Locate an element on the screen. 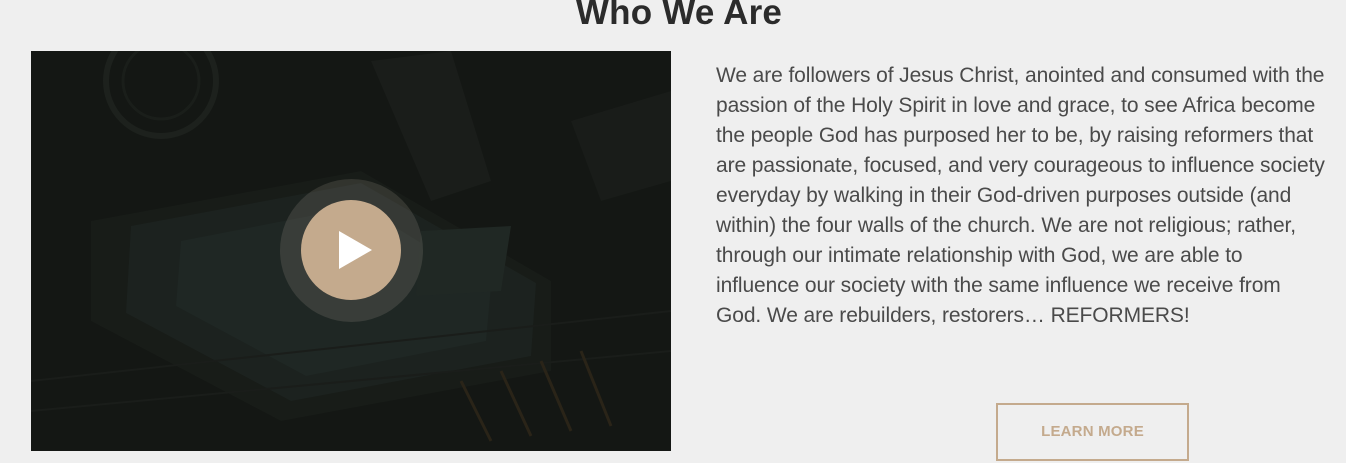  section-title: Who We Are is located at coordinates (679, 16).